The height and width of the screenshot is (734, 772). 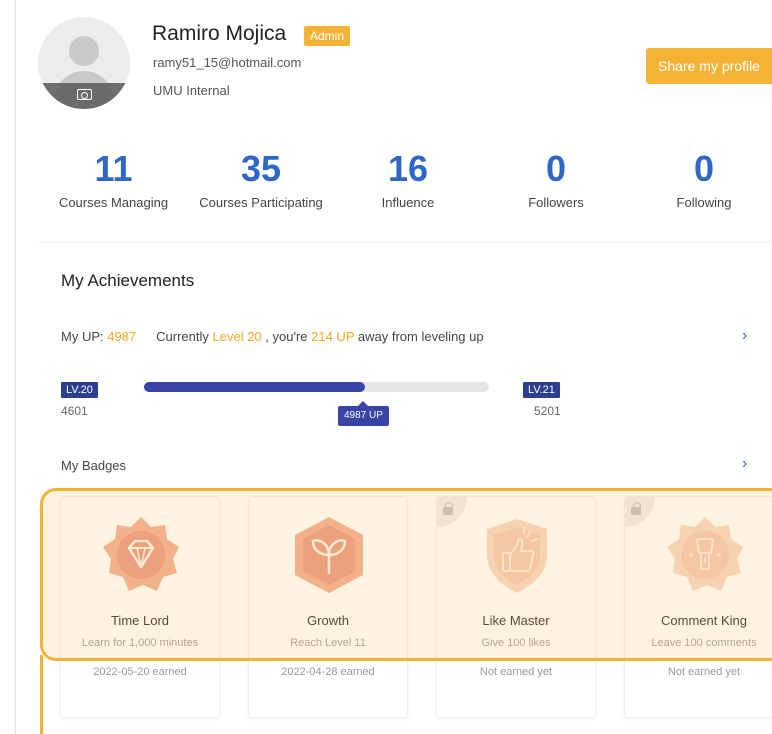 I want to click on badge-name: Growth, so click(x=328, y=620).